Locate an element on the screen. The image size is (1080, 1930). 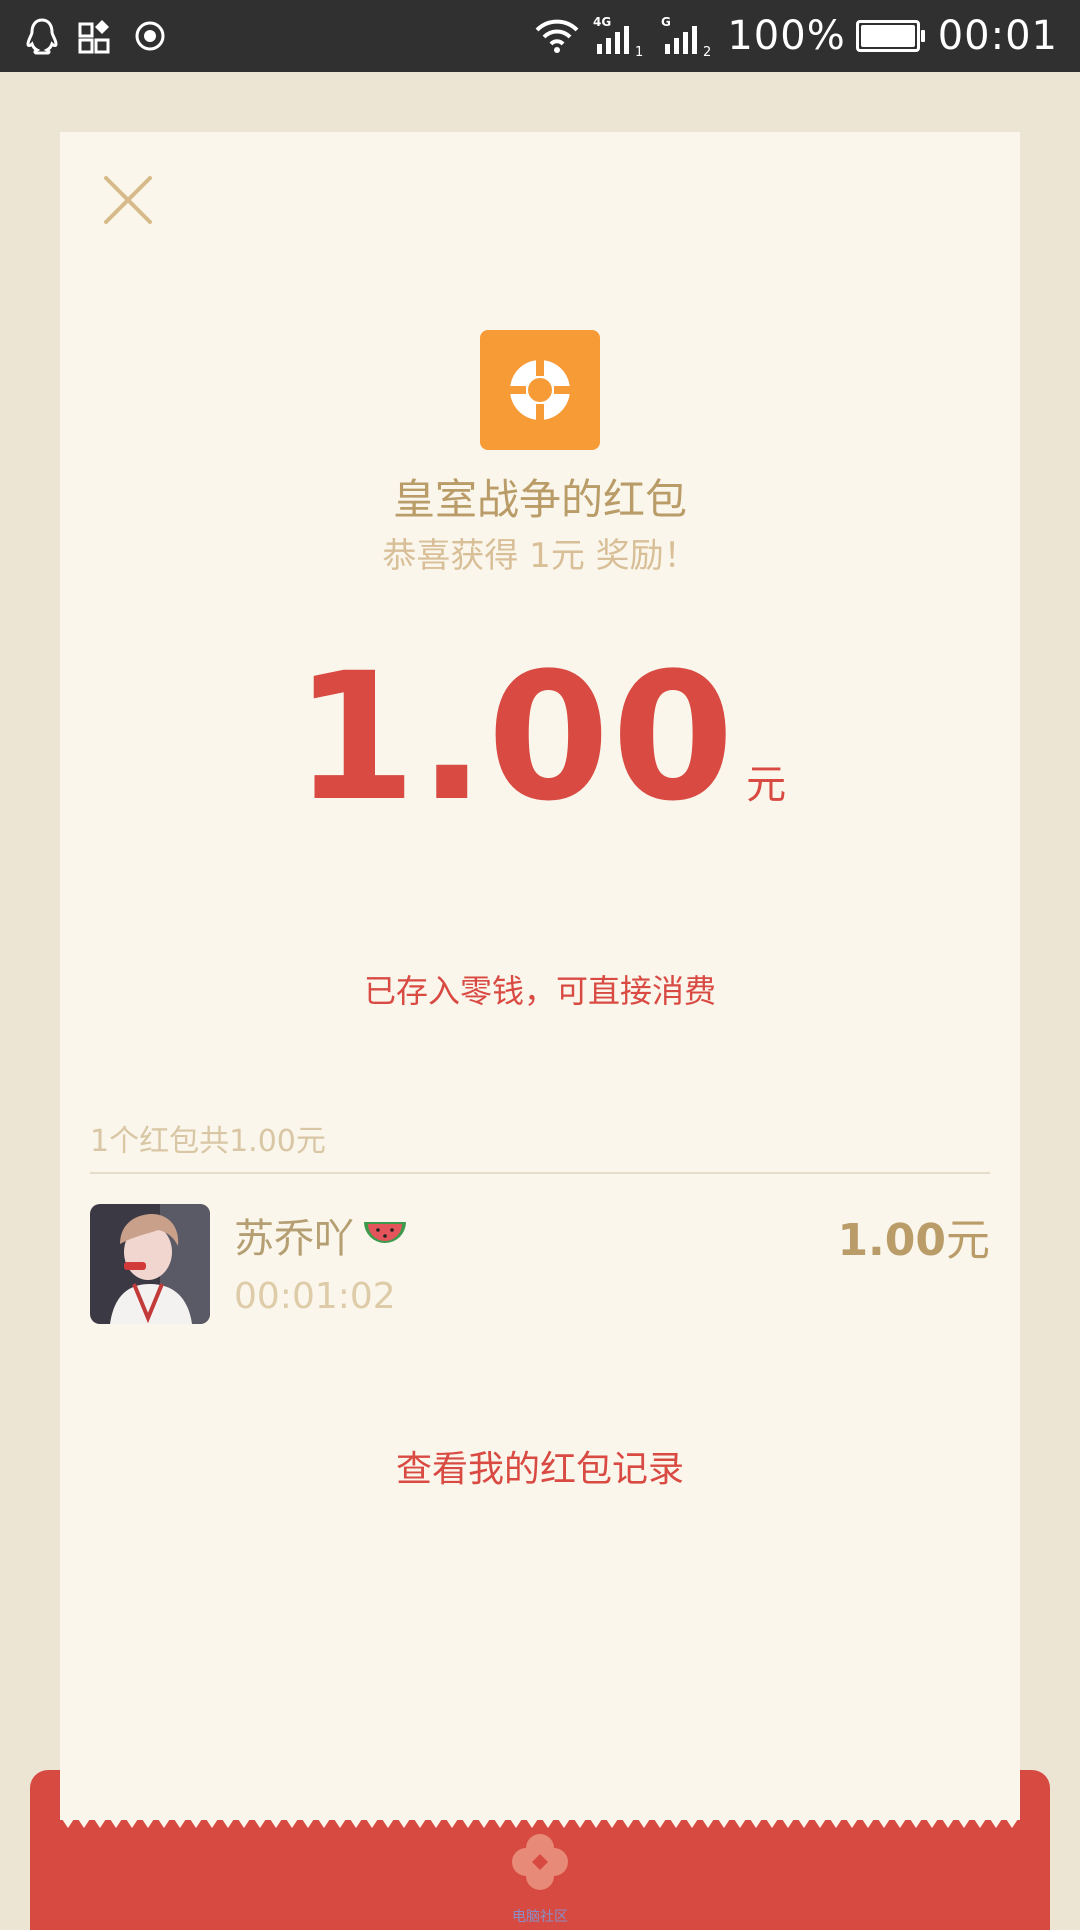
card-zigzag-edge is located at coordinates (540, 1822).